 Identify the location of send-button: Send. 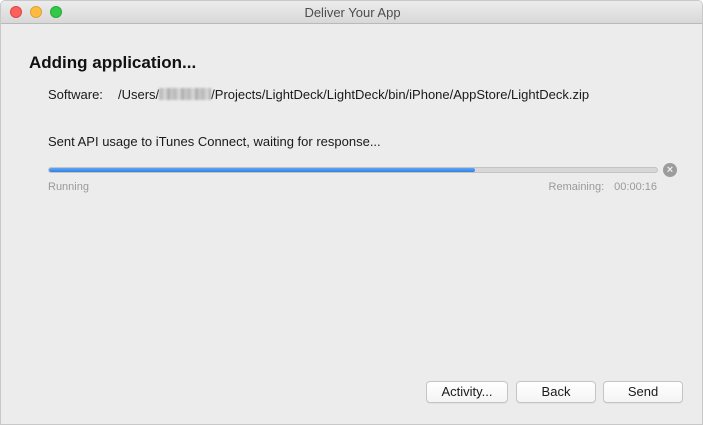
(643, 392).